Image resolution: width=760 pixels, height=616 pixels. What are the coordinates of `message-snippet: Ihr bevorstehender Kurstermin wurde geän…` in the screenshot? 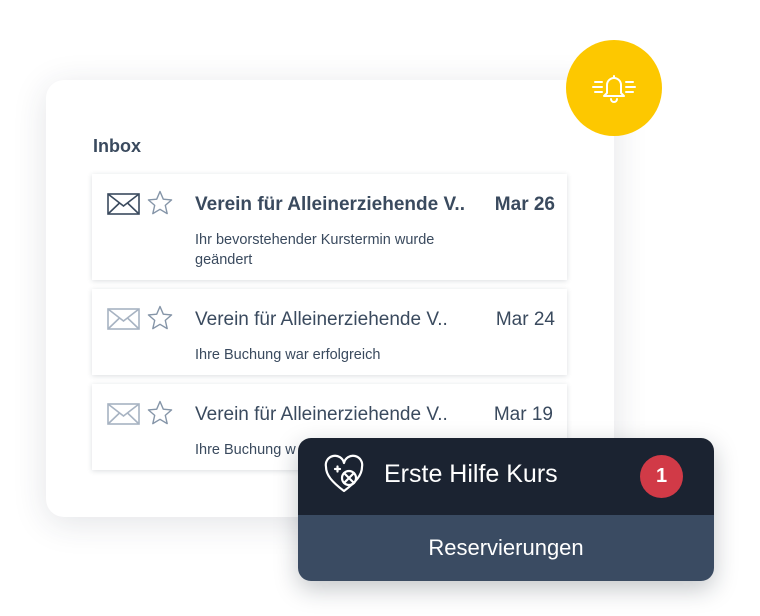 It's located at (315, 250).